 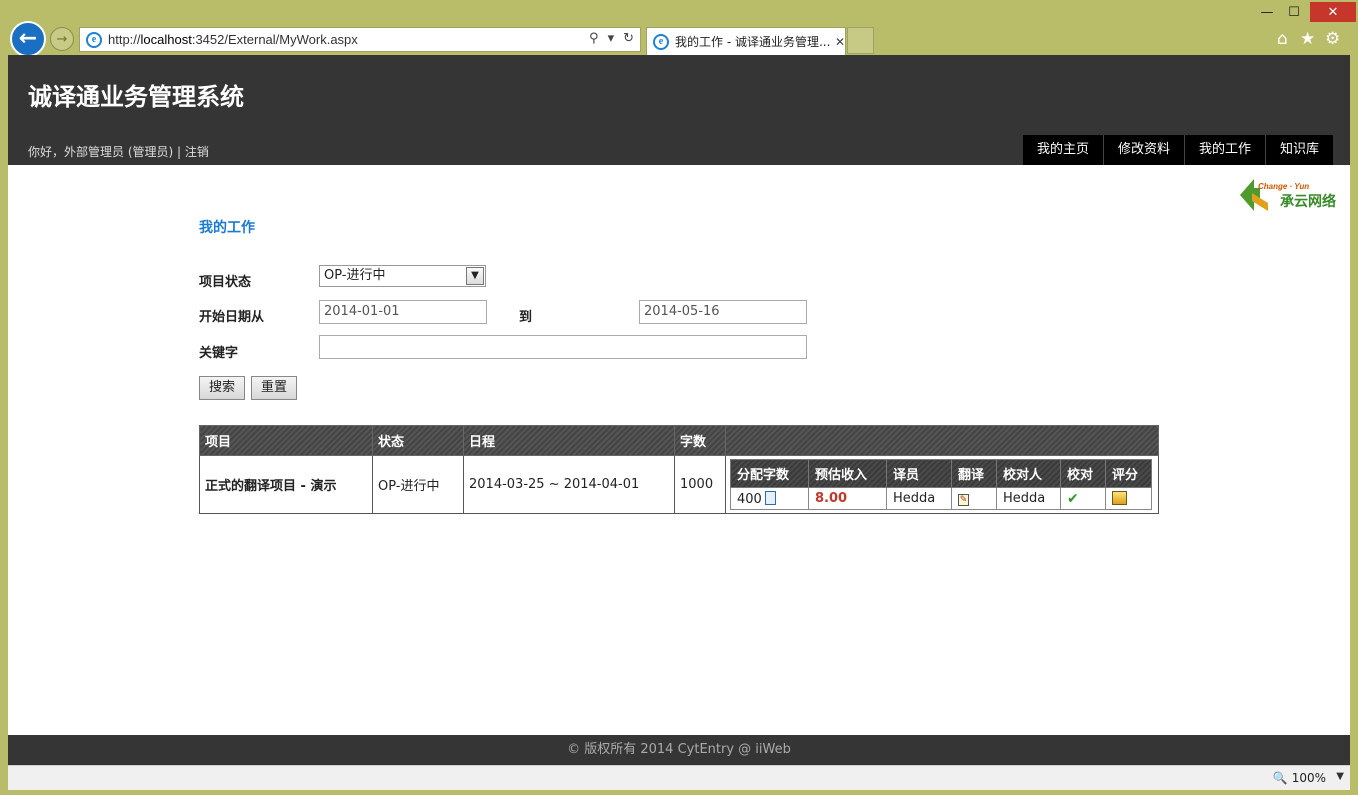 What do you see at coordinates (1267, 12) in the screenshot?
I see `minimize-icon: —` at bounding box center [1267, 12].